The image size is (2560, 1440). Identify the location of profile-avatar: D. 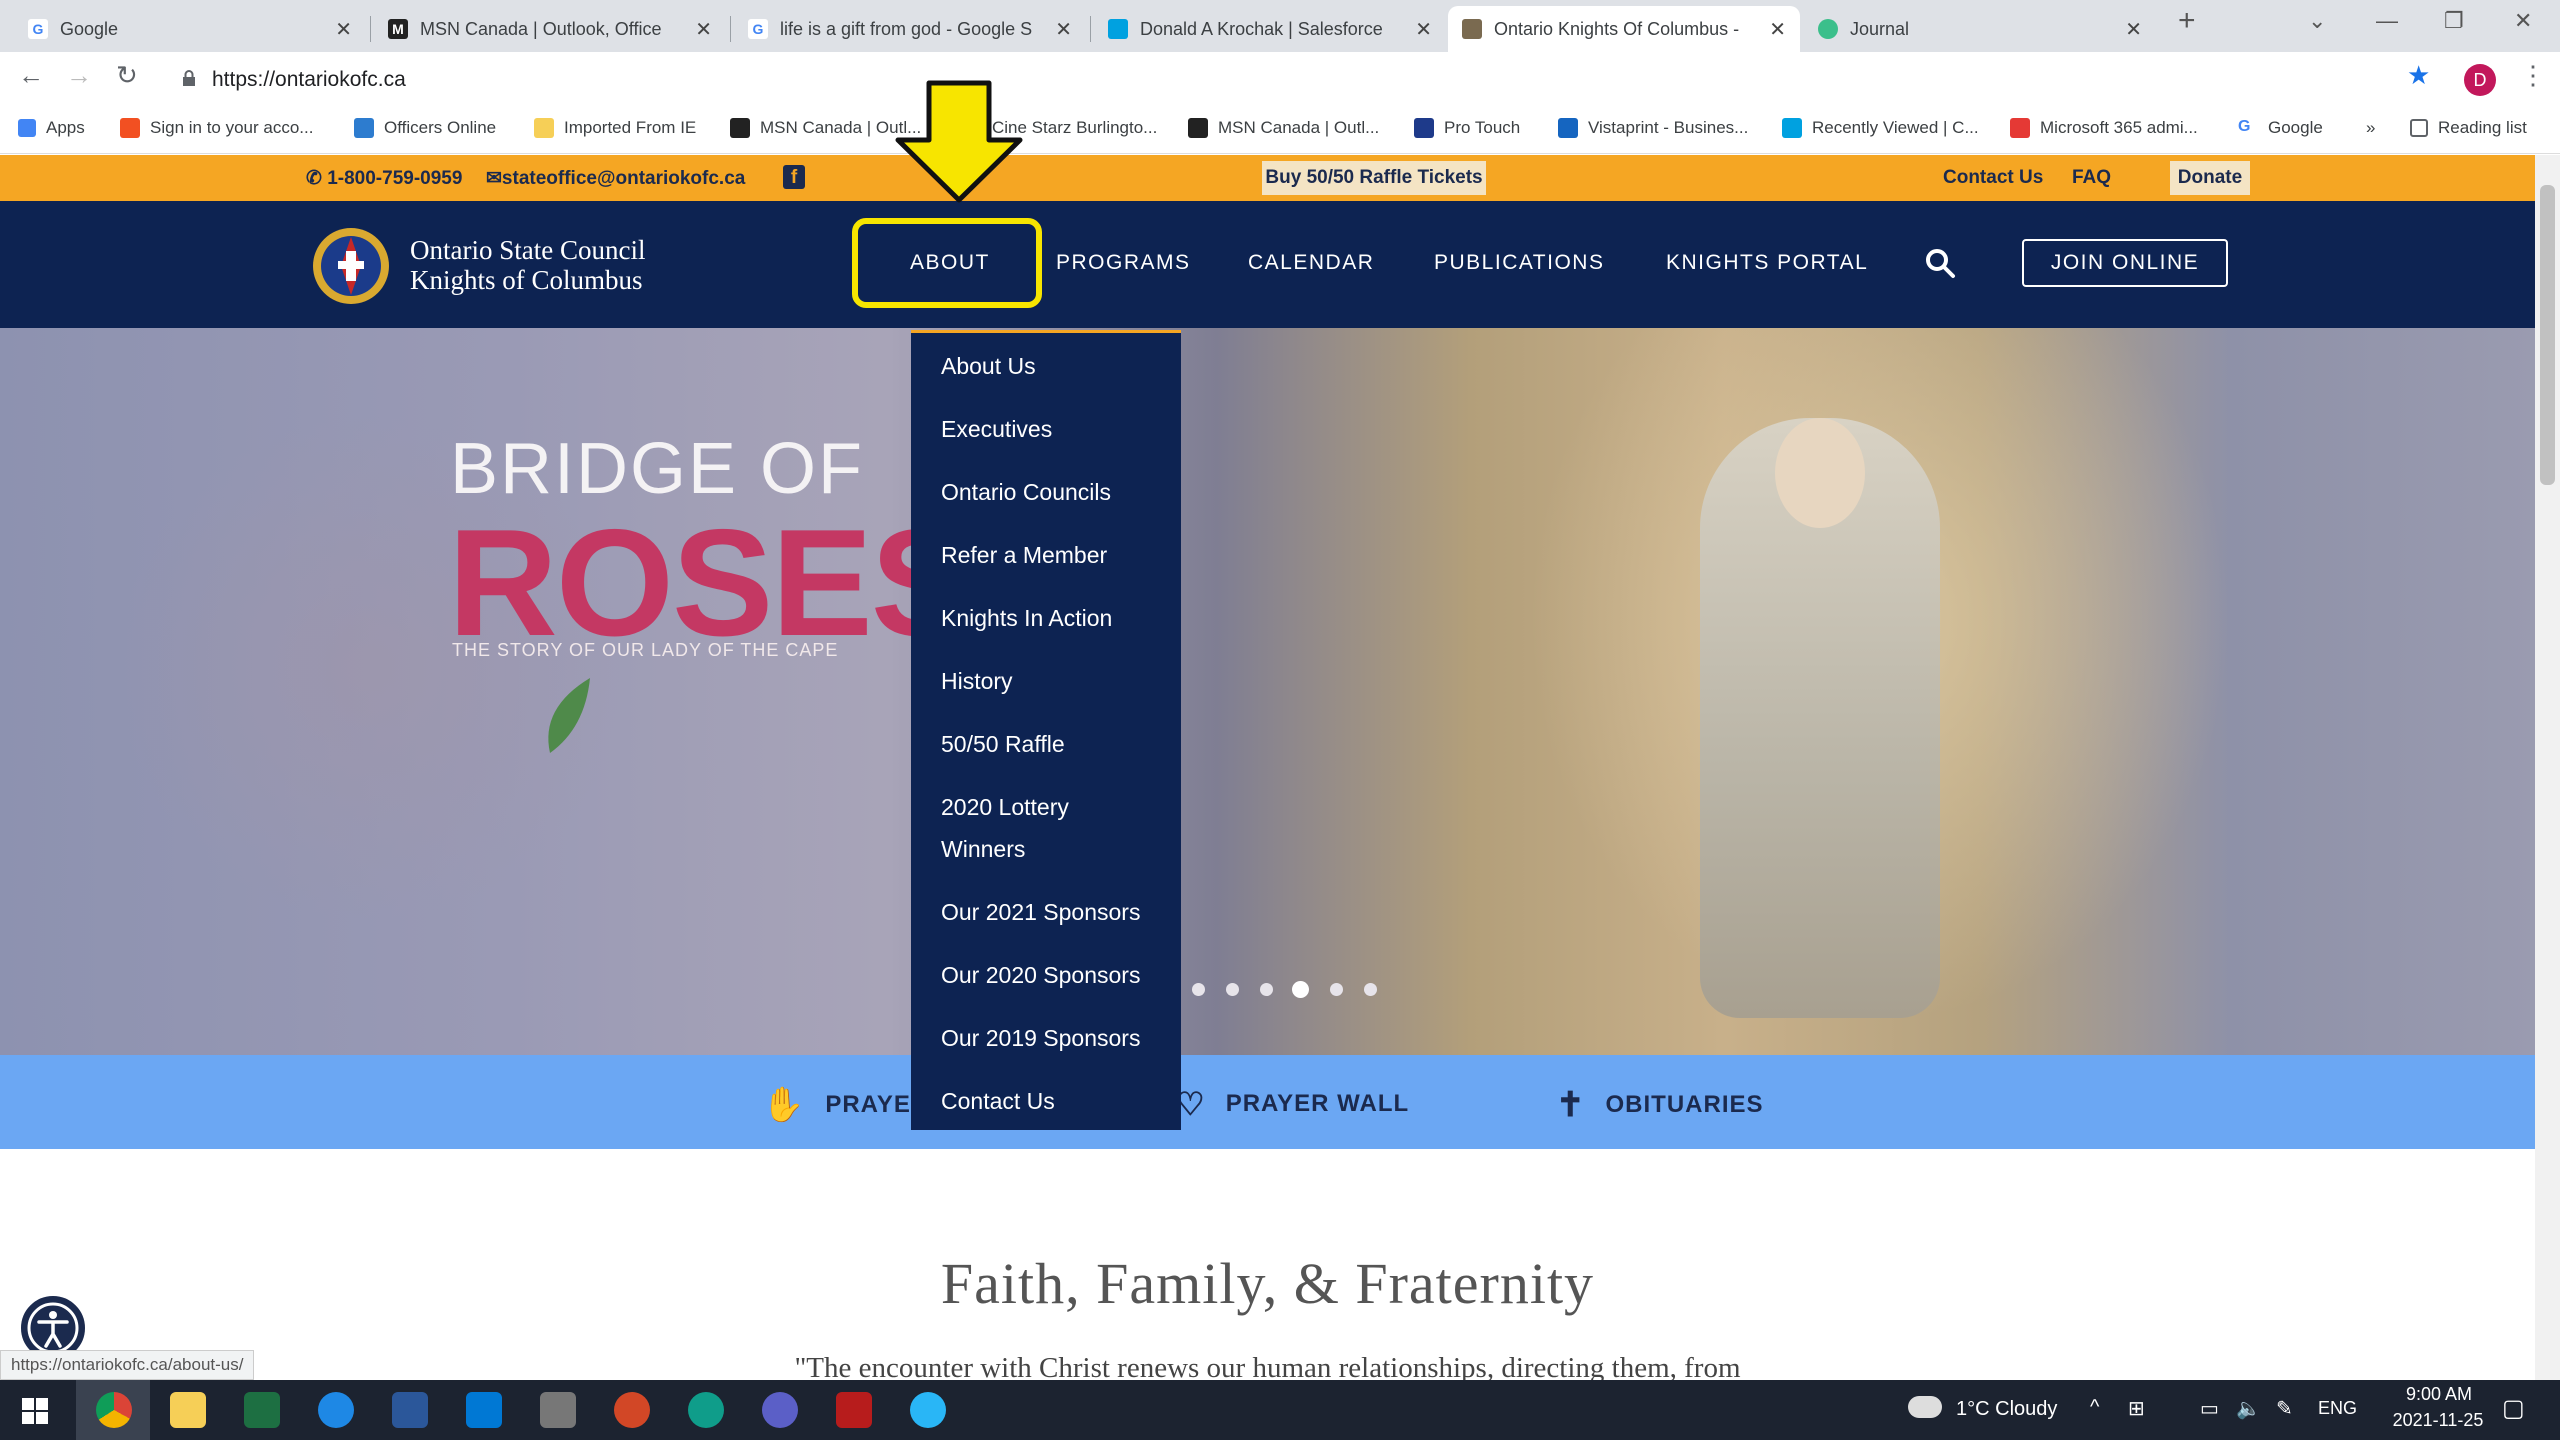
(2480, 80).